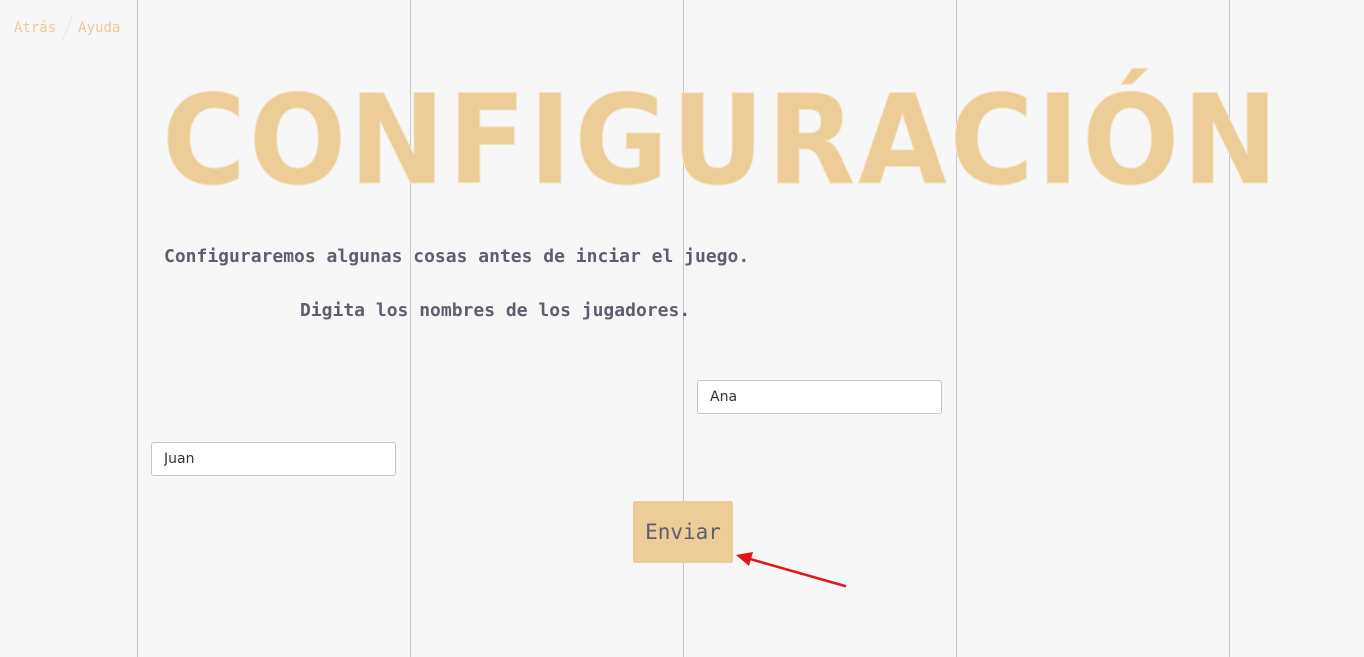 The width and height of the screenshot is (1364, 657). I want to click on help-link: Ayuda, so click(99, 28).